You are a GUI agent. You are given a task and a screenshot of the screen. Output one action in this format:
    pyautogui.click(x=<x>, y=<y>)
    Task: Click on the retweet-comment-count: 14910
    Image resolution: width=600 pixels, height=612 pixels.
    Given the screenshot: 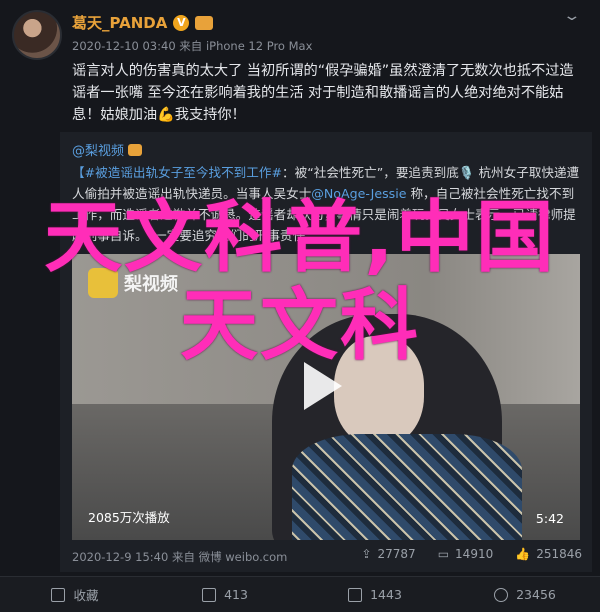 What is the action you would take?
    pyautogui.click(x=474, y=554)
    